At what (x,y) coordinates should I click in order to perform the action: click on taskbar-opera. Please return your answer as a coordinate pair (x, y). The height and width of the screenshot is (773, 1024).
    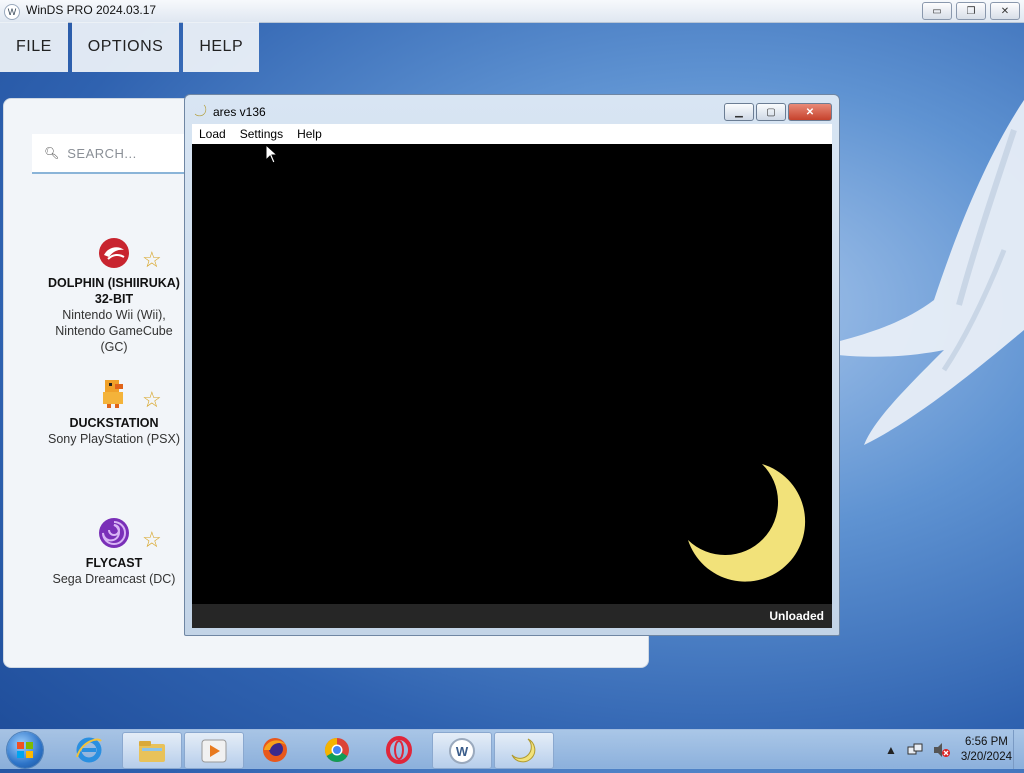
    Looking at the image, I should click on (399, 749).